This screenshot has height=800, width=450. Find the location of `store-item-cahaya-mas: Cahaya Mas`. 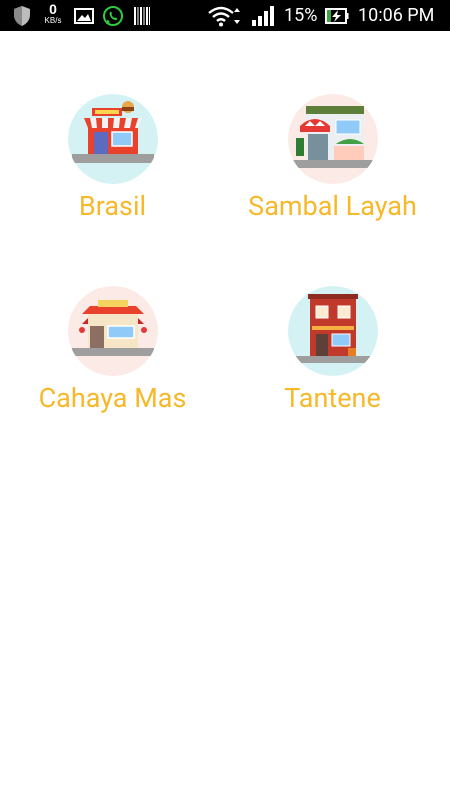

store-item-cahaya-mas: Cahaya Mas is located at coordinates (112, 351).